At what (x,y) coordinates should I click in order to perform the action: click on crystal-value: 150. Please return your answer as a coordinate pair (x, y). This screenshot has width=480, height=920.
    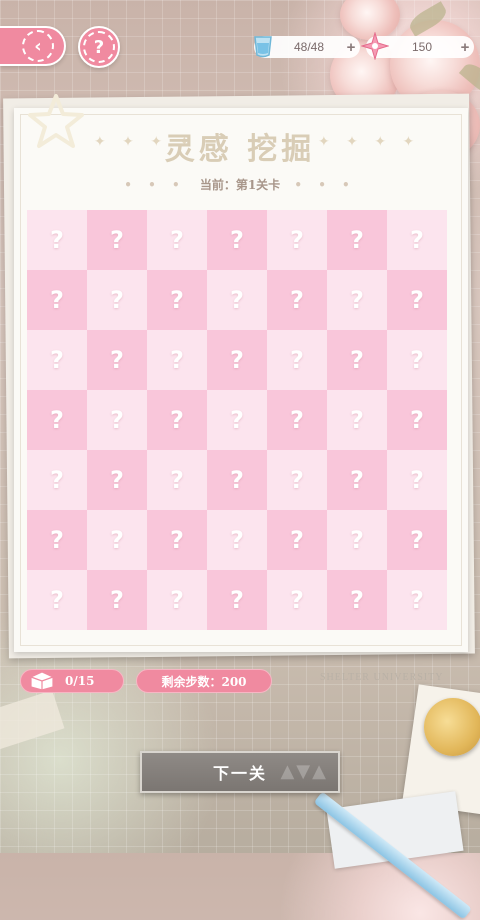
    Looking at the image, I should click on (422, 47).